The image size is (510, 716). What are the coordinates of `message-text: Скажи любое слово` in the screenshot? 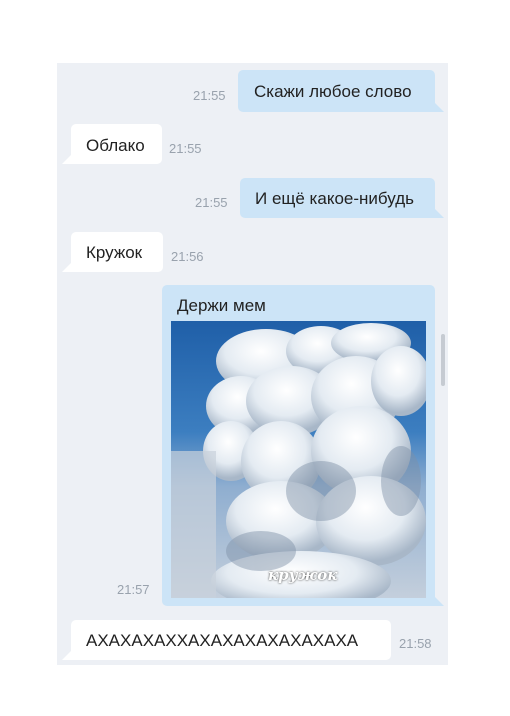 It's located at (333, 91).